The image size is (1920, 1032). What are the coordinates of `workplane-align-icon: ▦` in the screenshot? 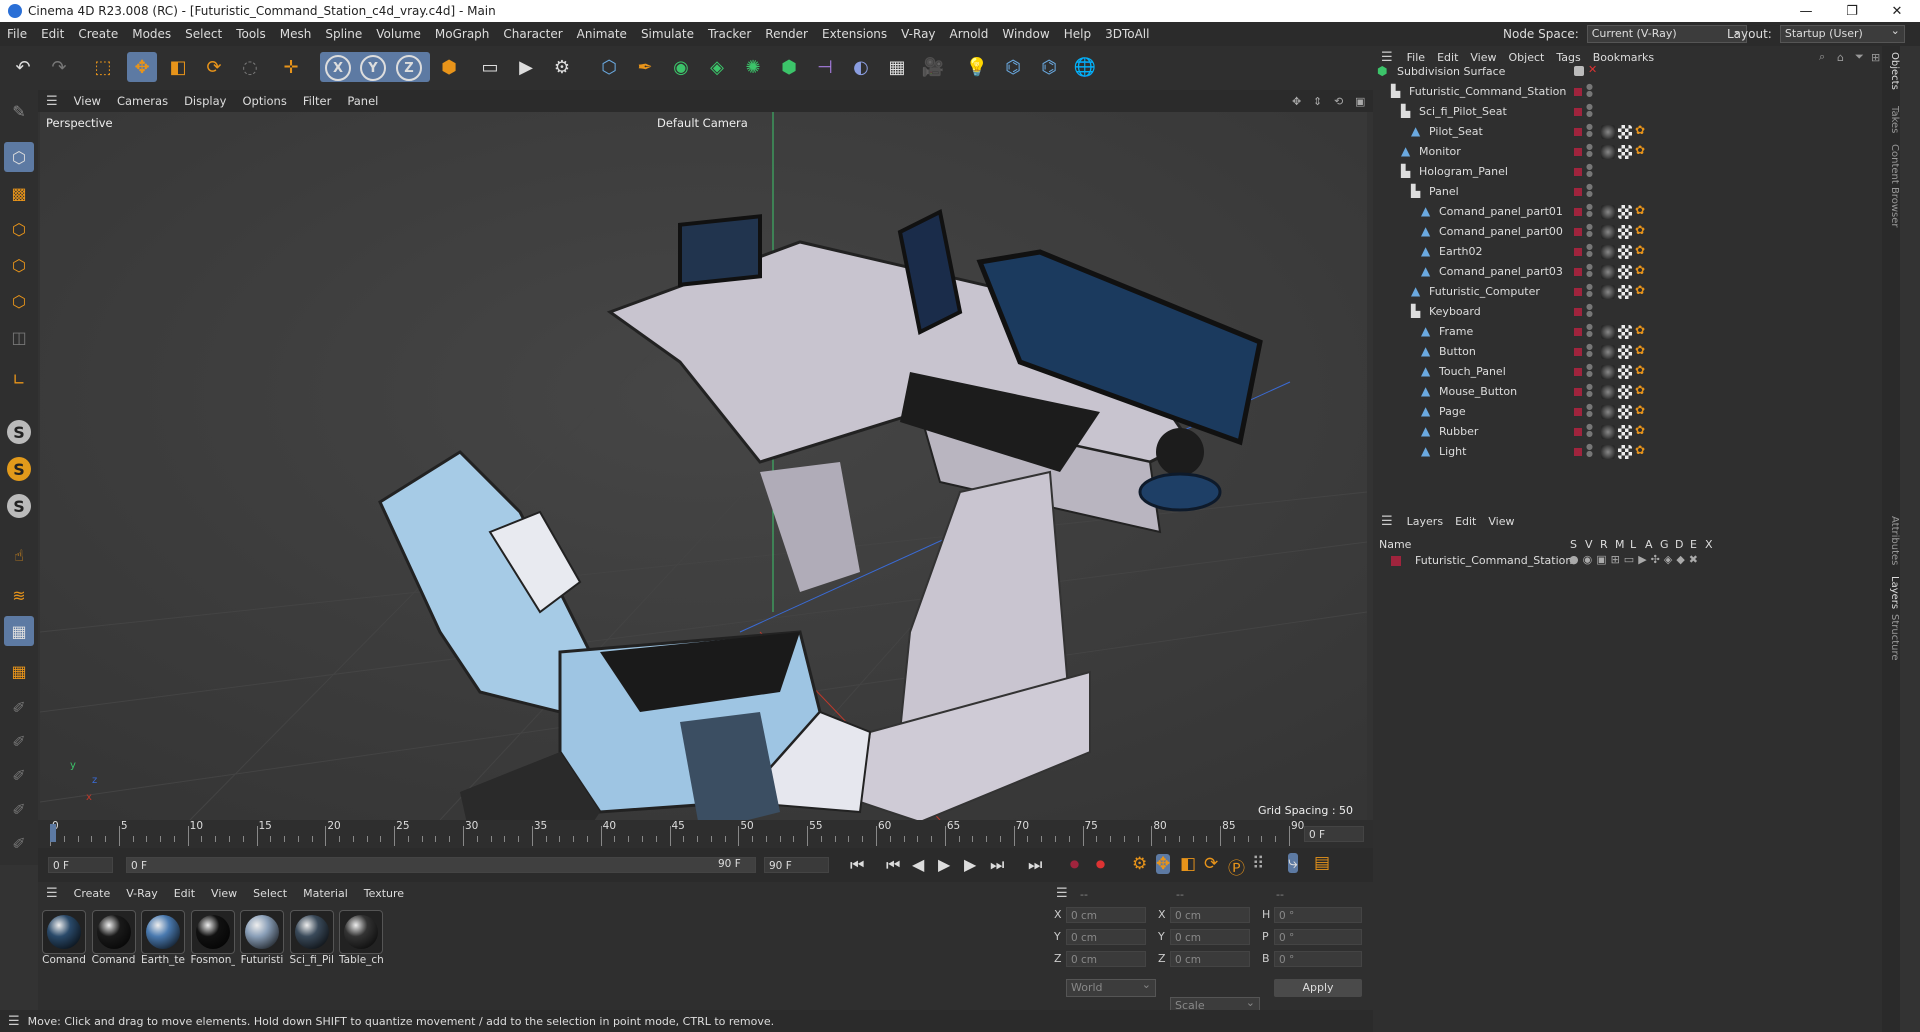 It's located at (19, 671).